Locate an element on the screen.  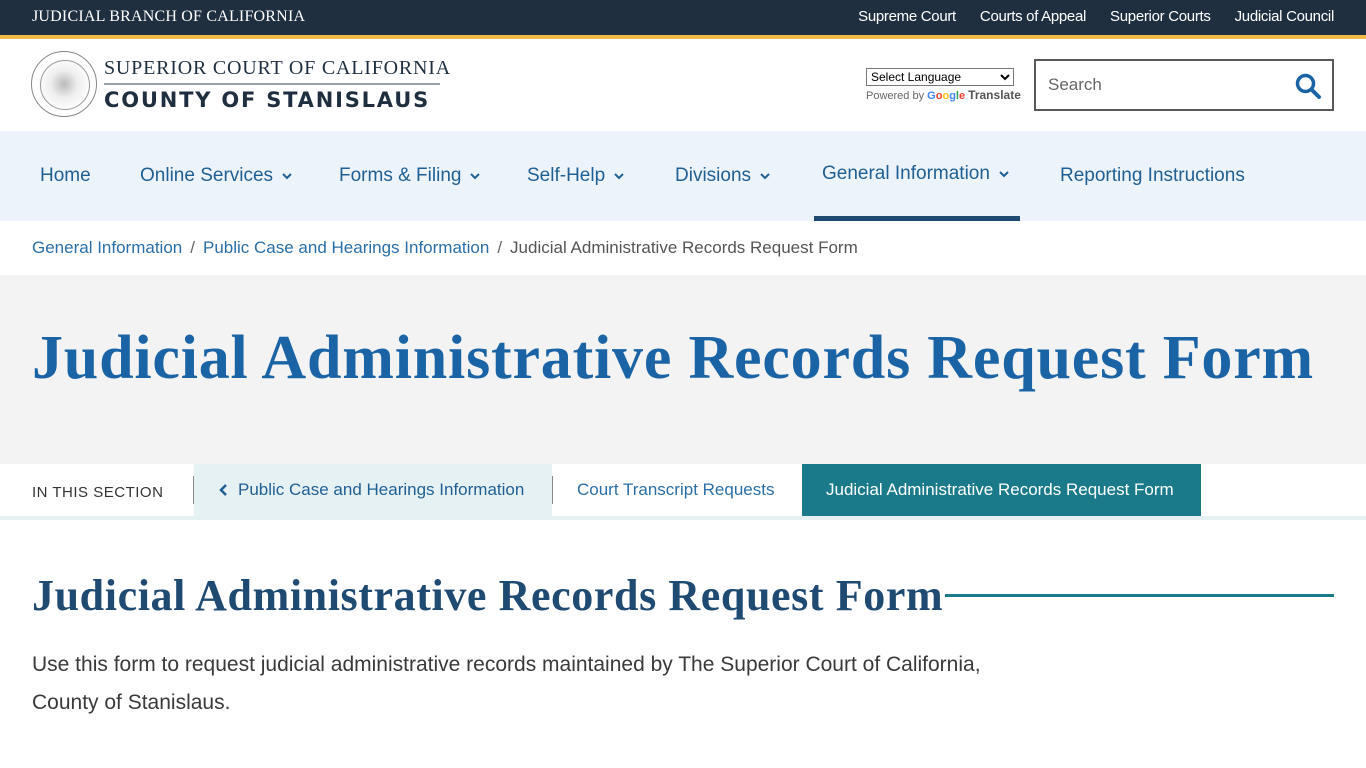
logo-divider is located at coordinates (272, 84).